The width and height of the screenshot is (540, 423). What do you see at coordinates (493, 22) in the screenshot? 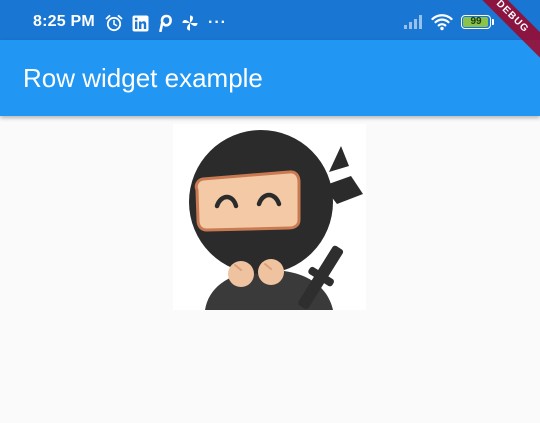
I see `battery-tip` at bounding box center [493, 22].